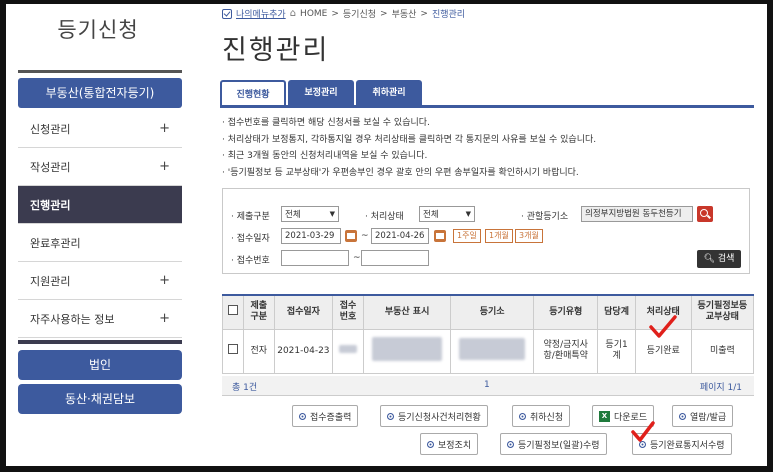  I want to click on tab-correction: 보정관리, so click(321, 93).